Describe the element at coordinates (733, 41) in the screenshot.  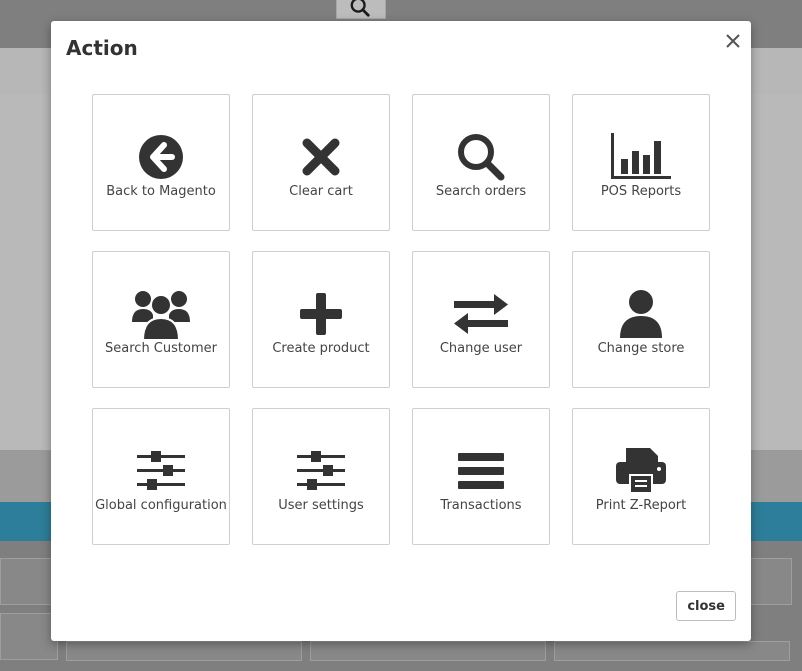
I see `close-icon` at that location.